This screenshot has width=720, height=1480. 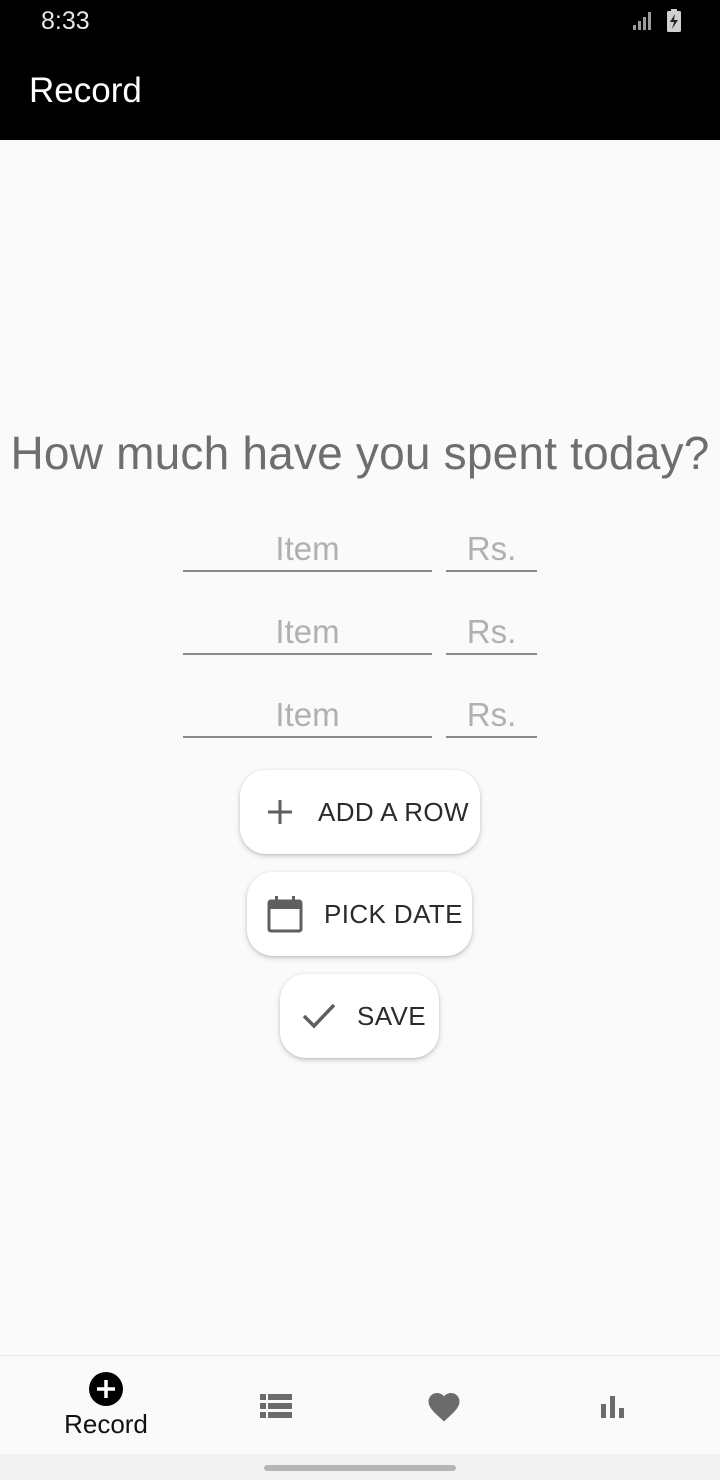 I want to click on add-circle-icon, so click(x=106, y=1389).